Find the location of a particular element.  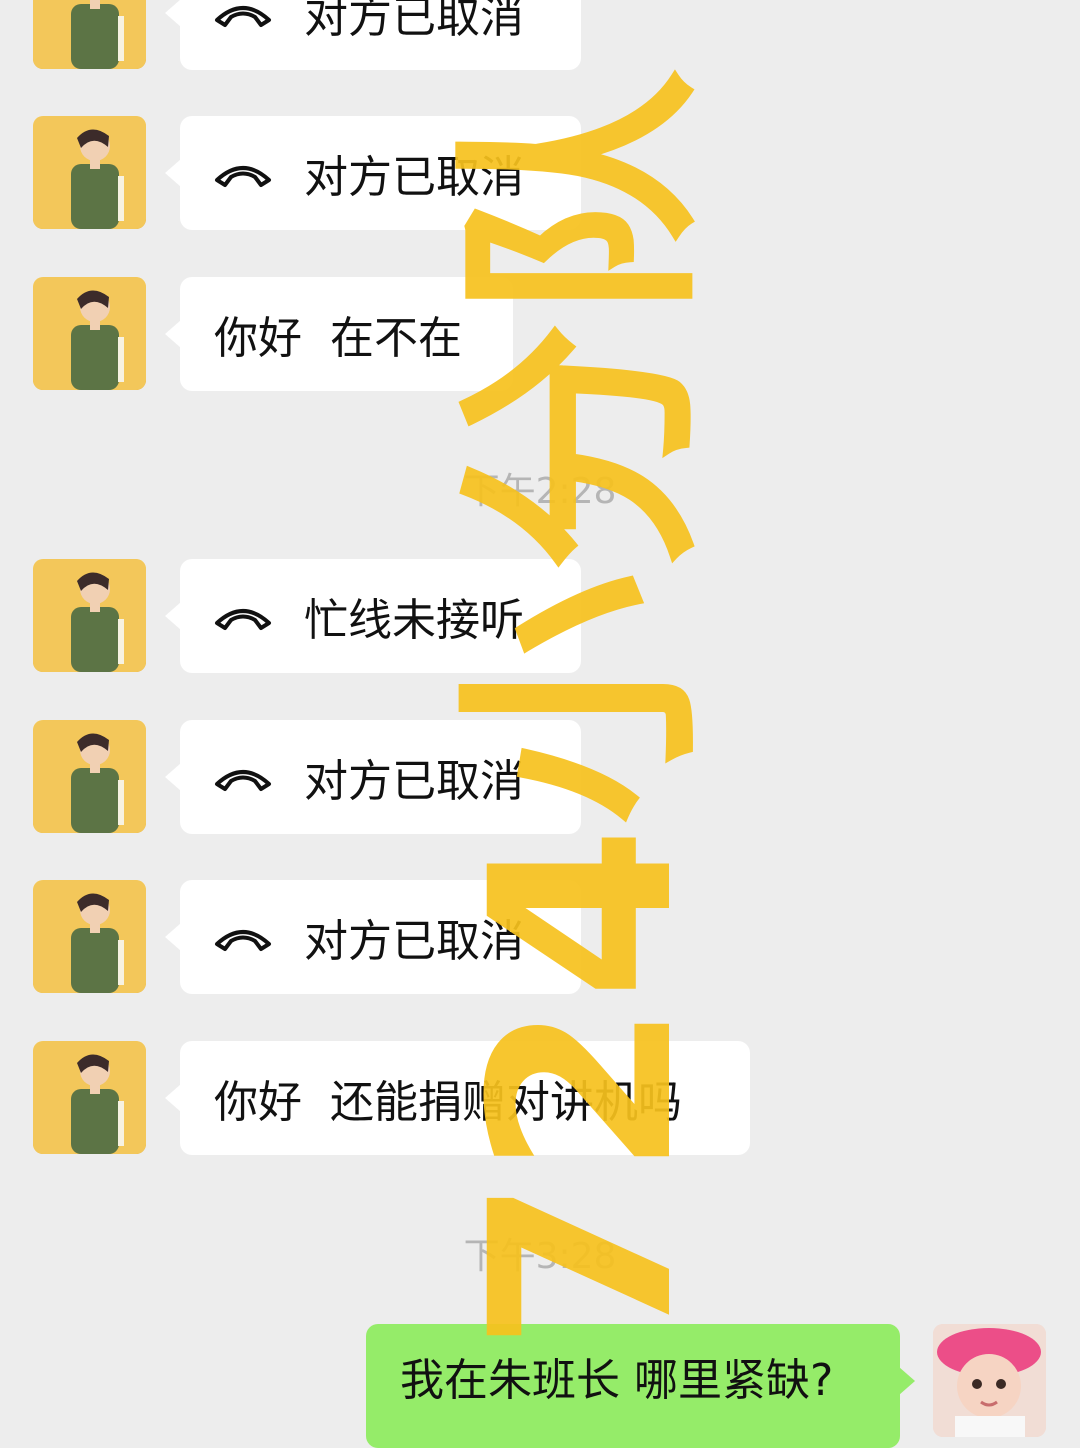

my-avatar is located at coordinates (989, 1380).